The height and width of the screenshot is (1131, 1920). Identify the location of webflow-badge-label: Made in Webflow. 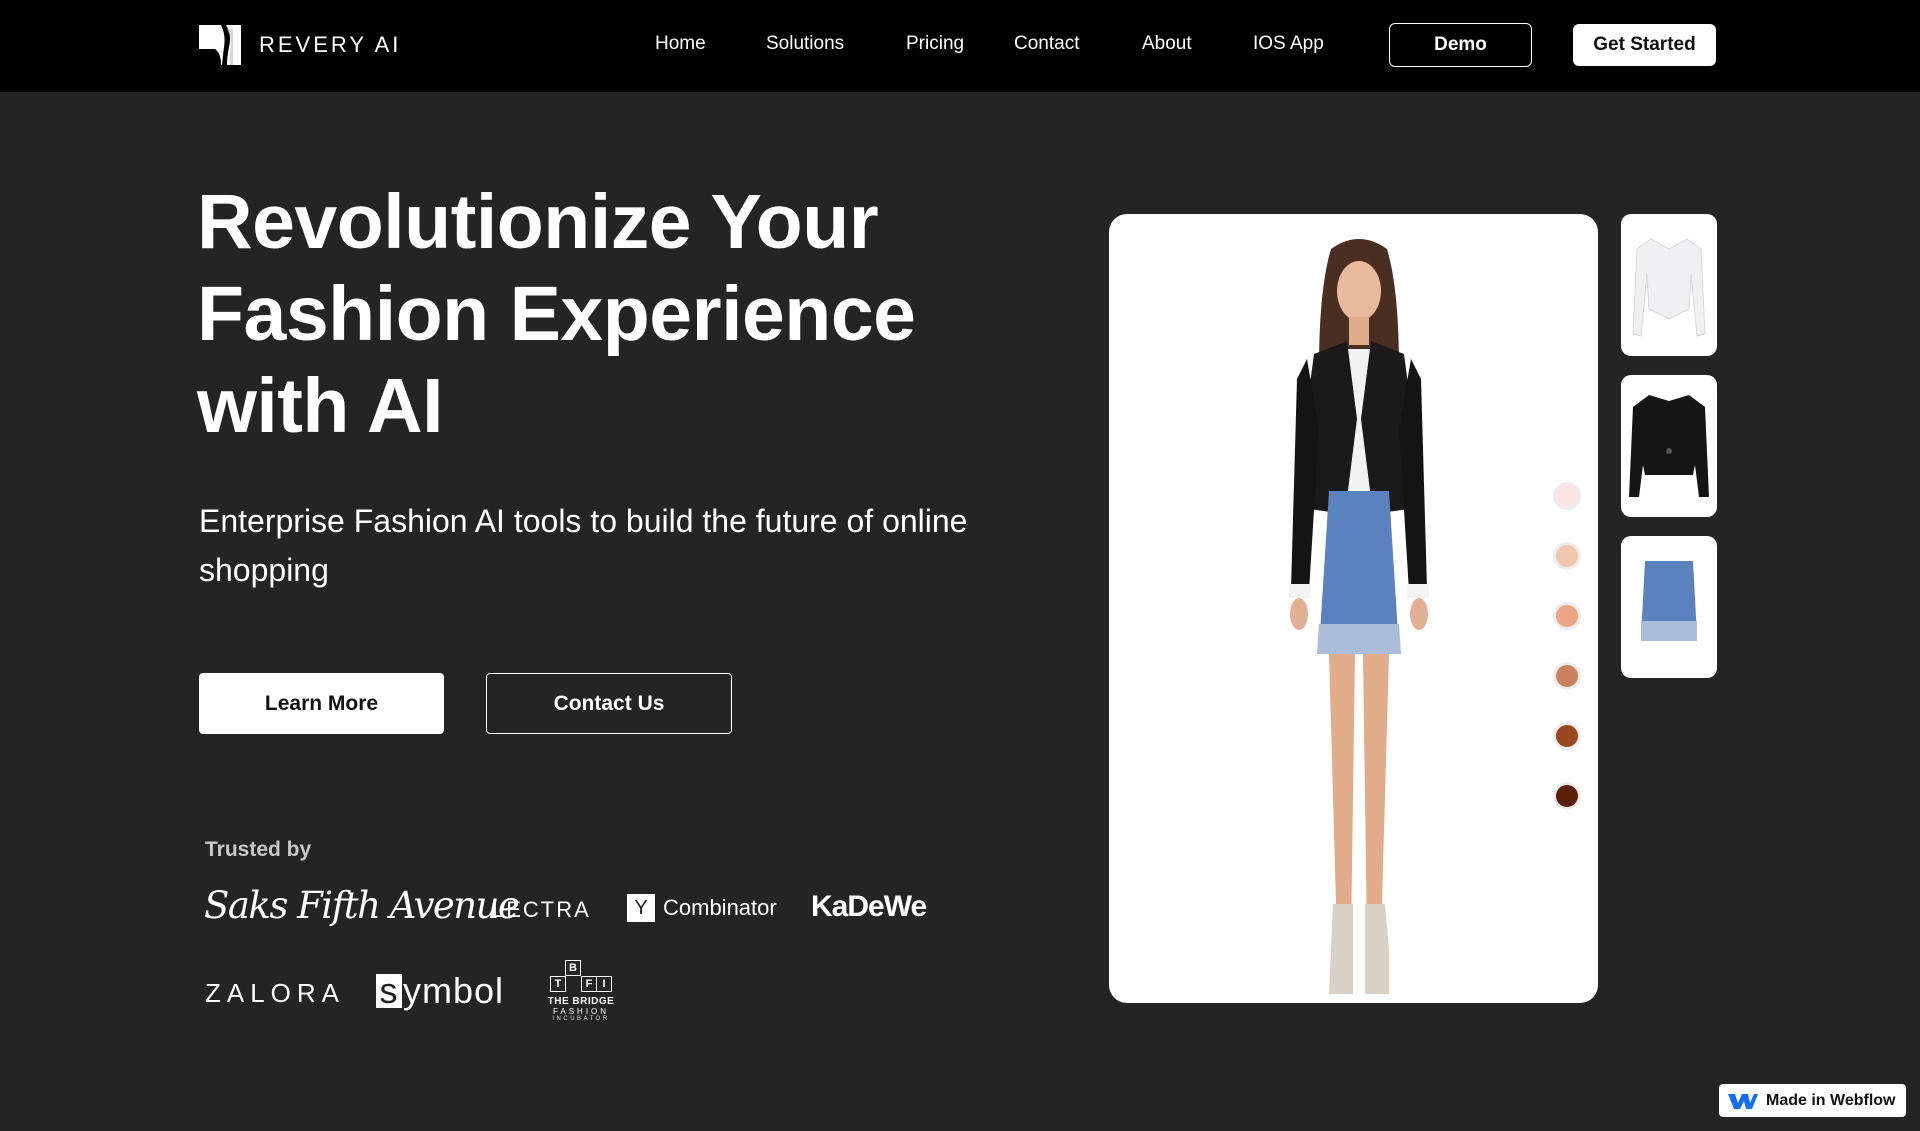
(1831, 1100).